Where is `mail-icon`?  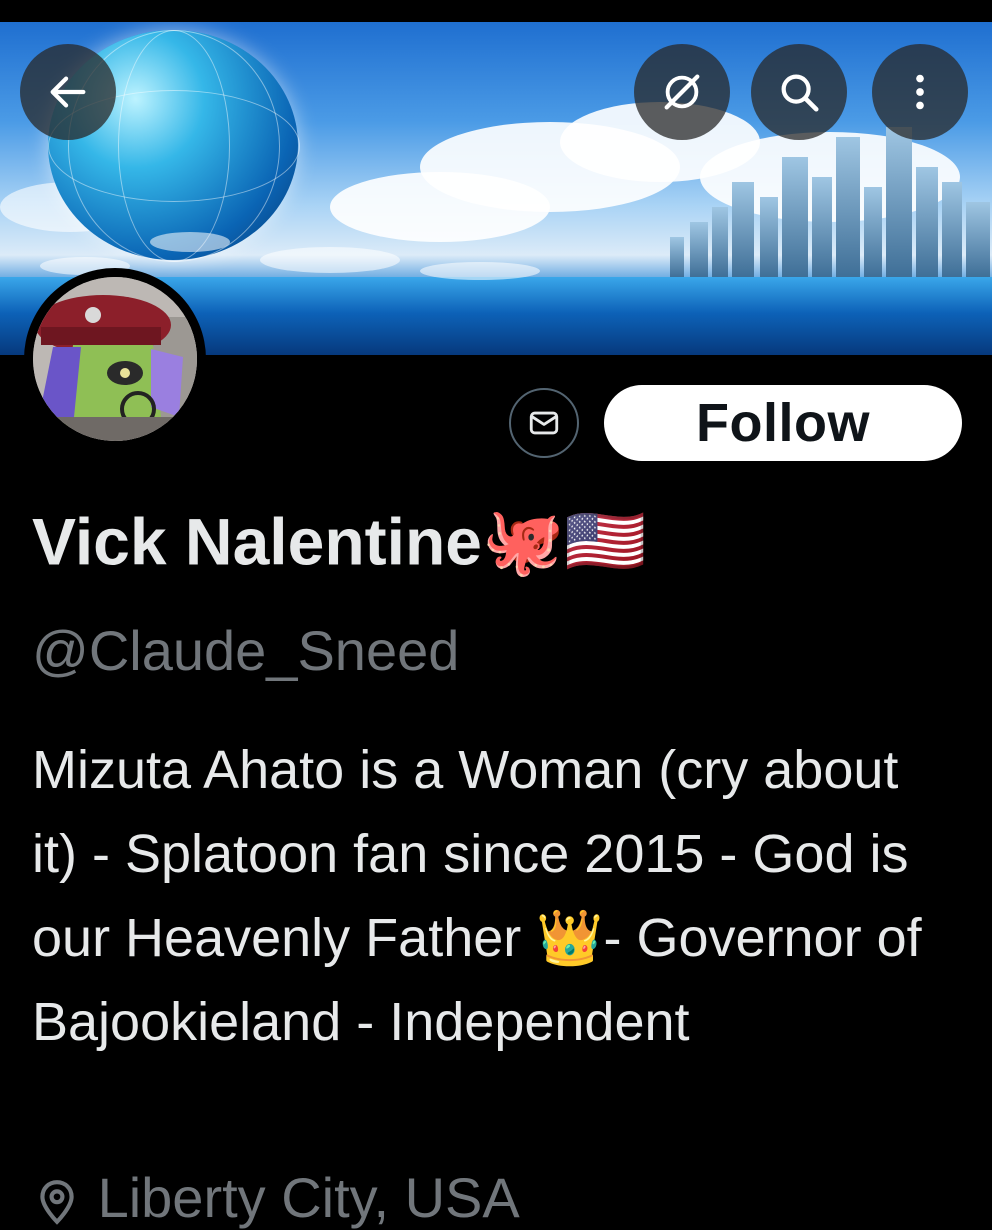
mail-icon is located at coordinates (544, 423).